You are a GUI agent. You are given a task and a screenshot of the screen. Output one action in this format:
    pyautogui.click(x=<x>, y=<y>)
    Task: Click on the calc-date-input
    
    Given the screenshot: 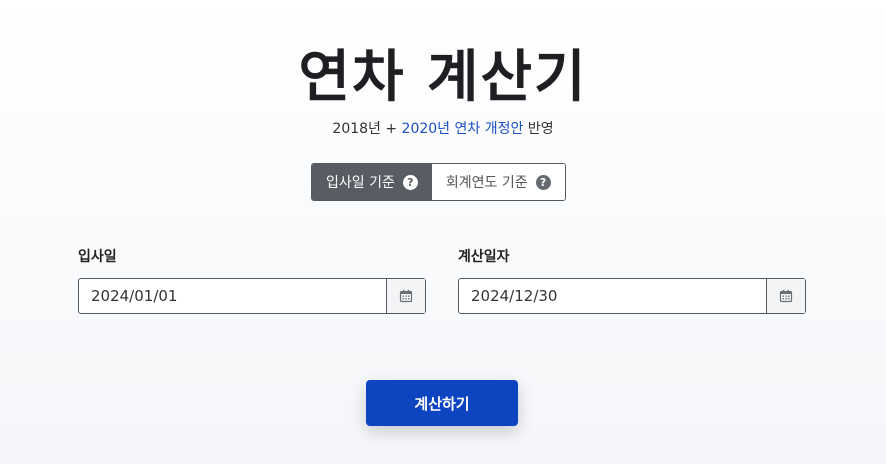 What is the action you would take?
    pyautogui.click(x=612, y=296)
    